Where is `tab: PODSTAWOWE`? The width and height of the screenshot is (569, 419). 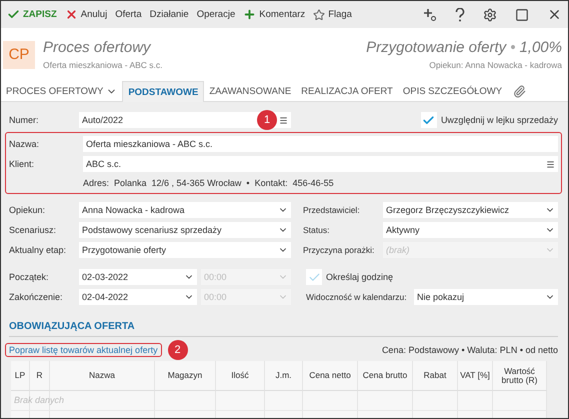
tab: PODSTAWOWE is located at coordinates (163, 91).